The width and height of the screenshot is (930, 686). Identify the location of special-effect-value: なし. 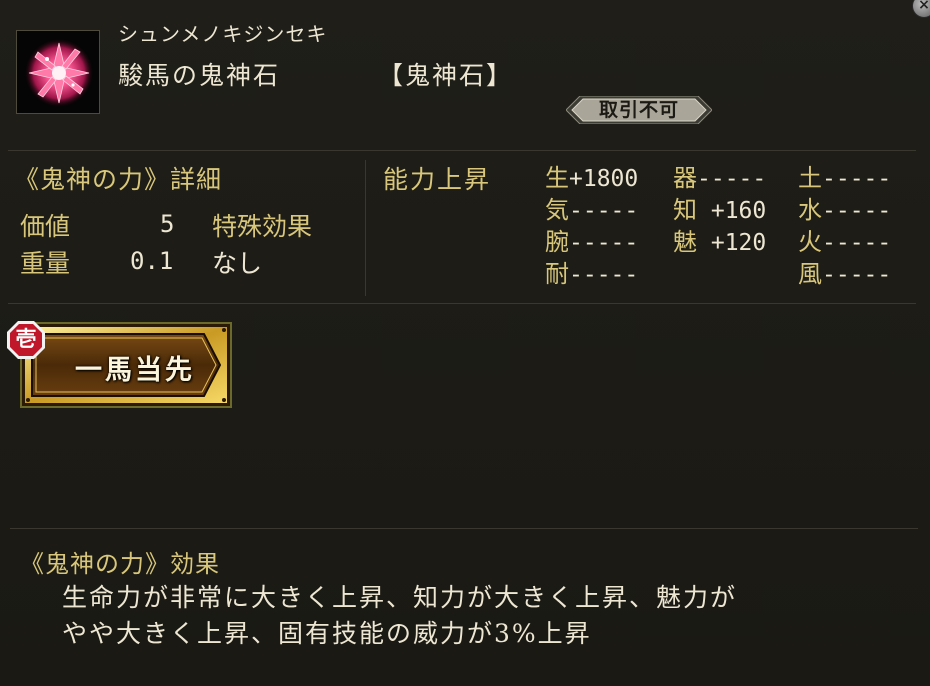
(237, 263).